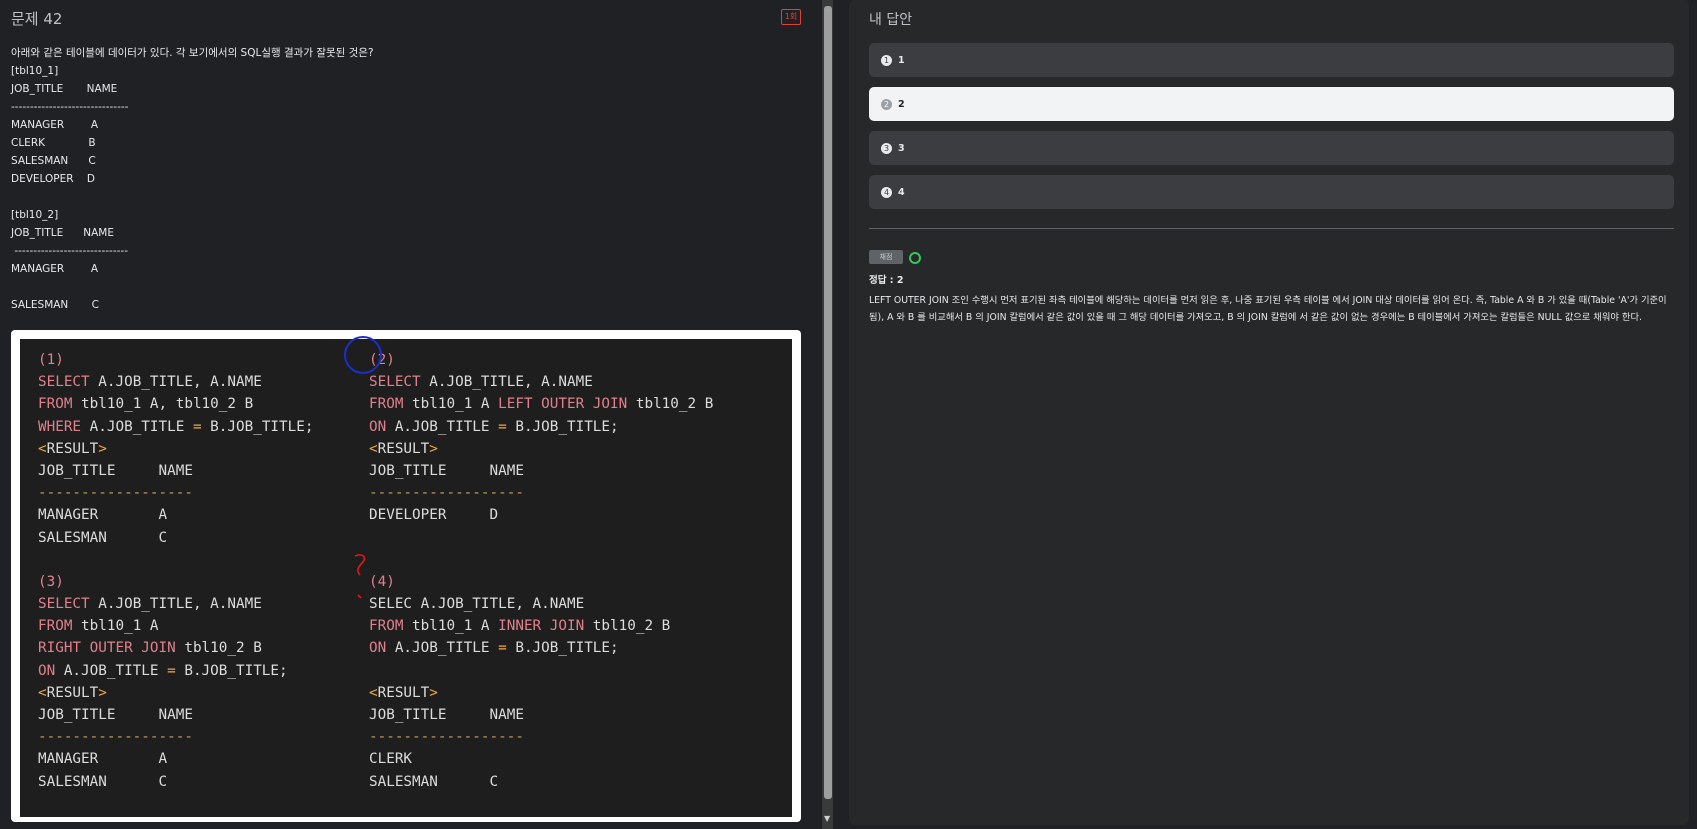 This screenshot has width=1697, height=829. Describe the element at coordinates (434, 515) in the screenshot. I see `code-token: DEVELOPER D` at that location.